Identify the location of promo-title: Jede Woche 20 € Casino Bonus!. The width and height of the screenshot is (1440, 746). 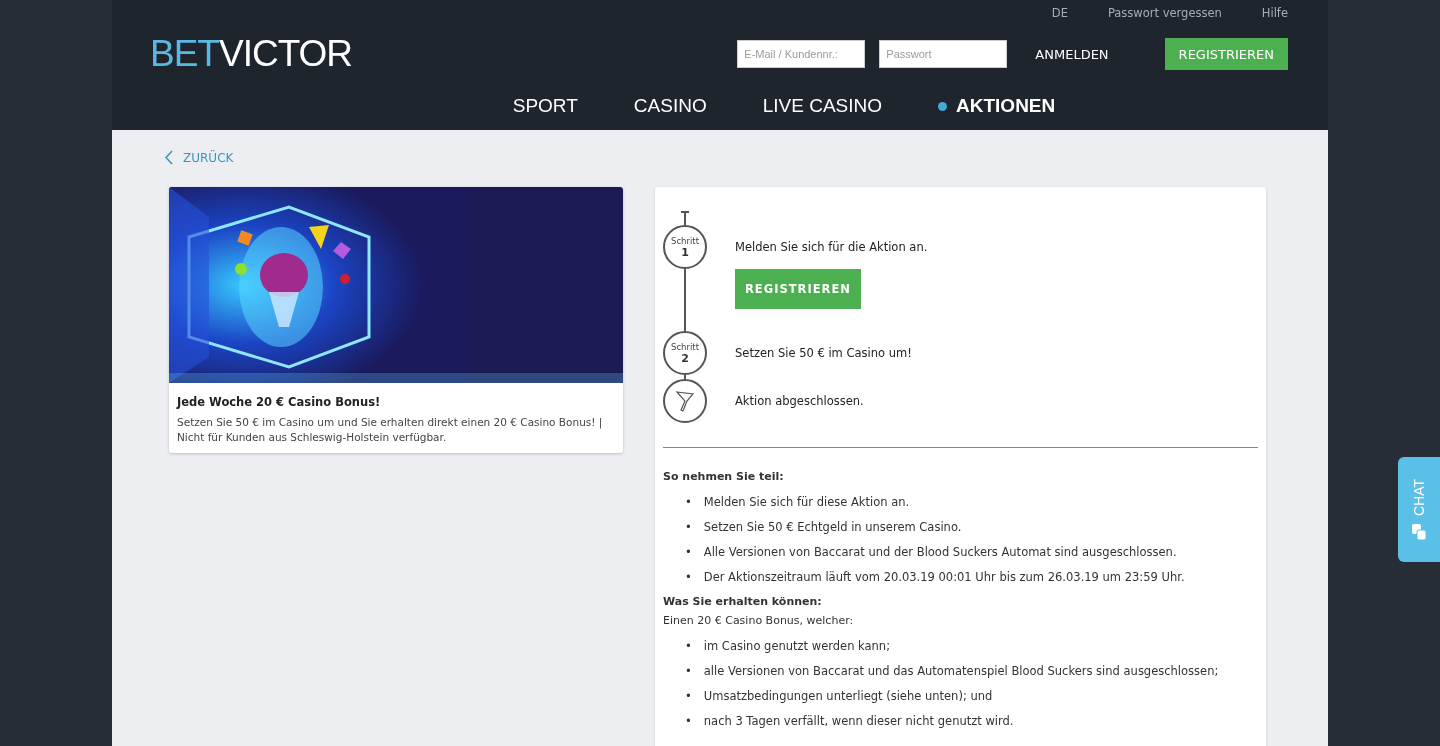
(278, 402).